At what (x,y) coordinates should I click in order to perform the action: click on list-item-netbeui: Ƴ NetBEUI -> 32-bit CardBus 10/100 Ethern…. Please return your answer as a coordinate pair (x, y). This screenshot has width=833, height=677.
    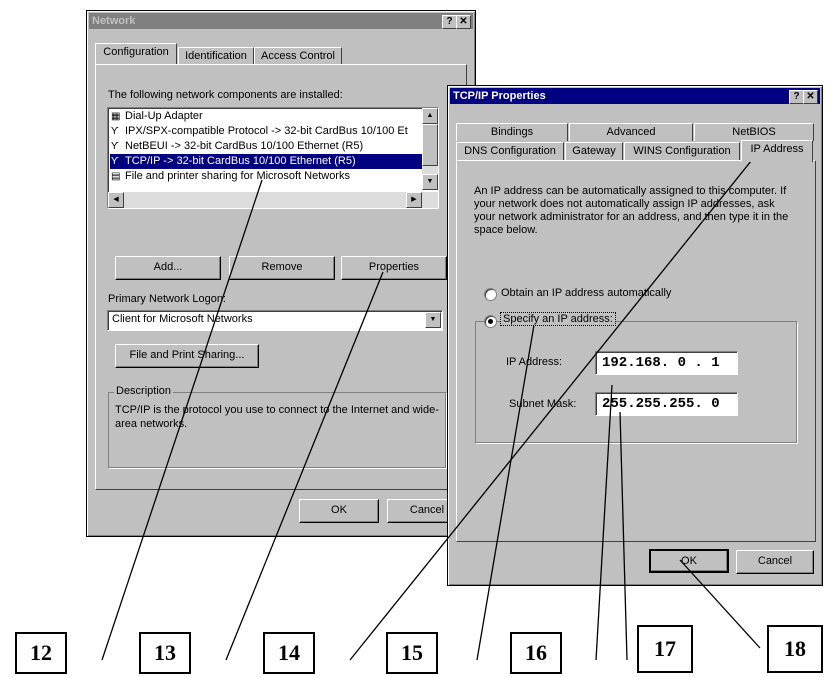
    Looking at the image, I should click on (236, 146).